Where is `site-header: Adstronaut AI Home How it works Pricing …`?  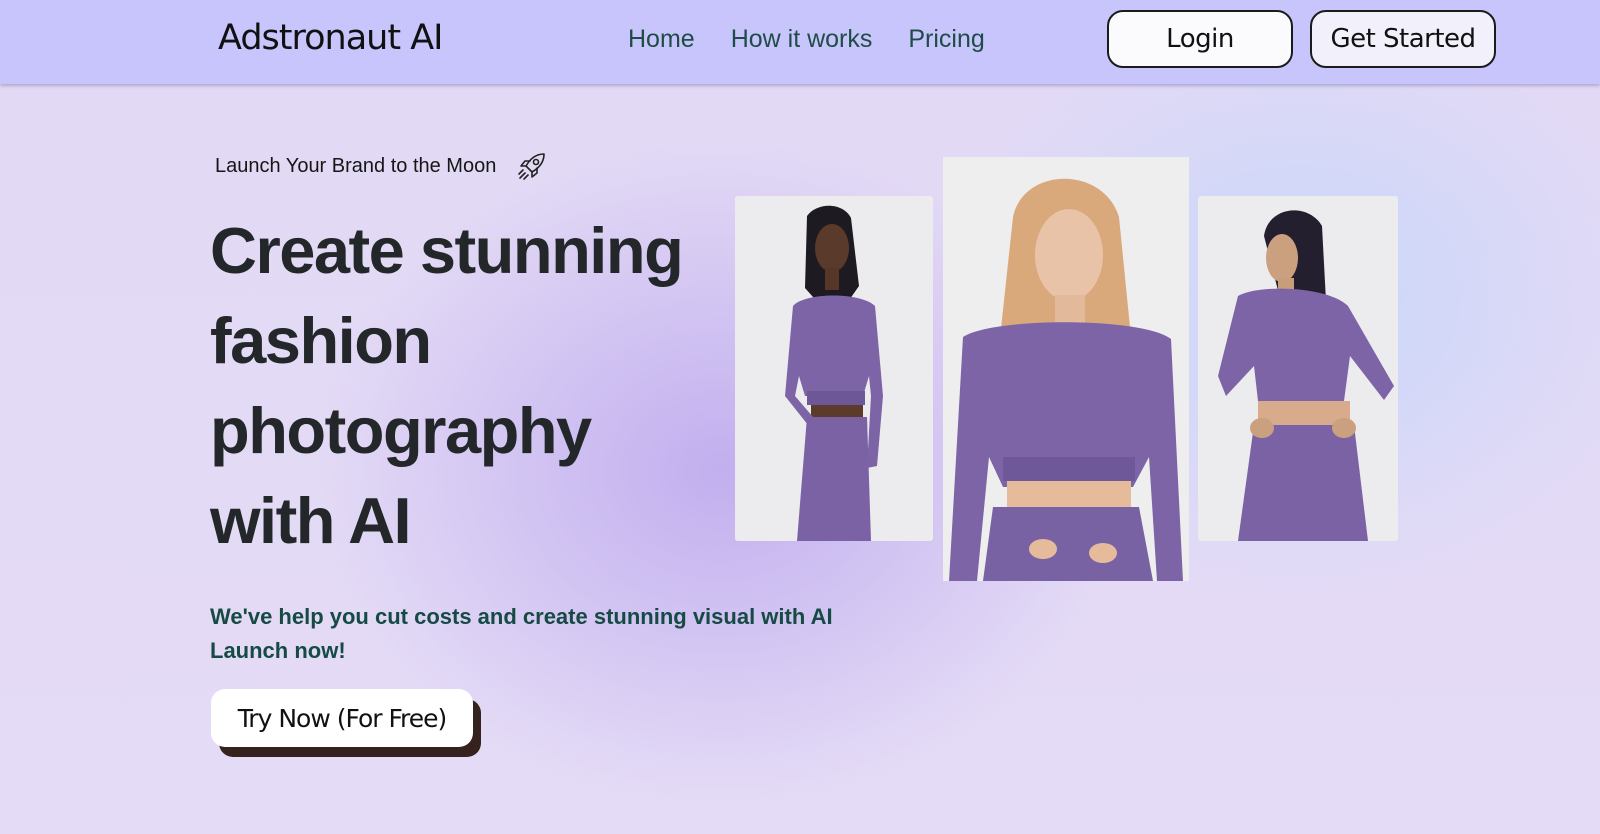 site-header: Adstronaut AI Home How it works Pricing … is located at coordinates (800, 42).